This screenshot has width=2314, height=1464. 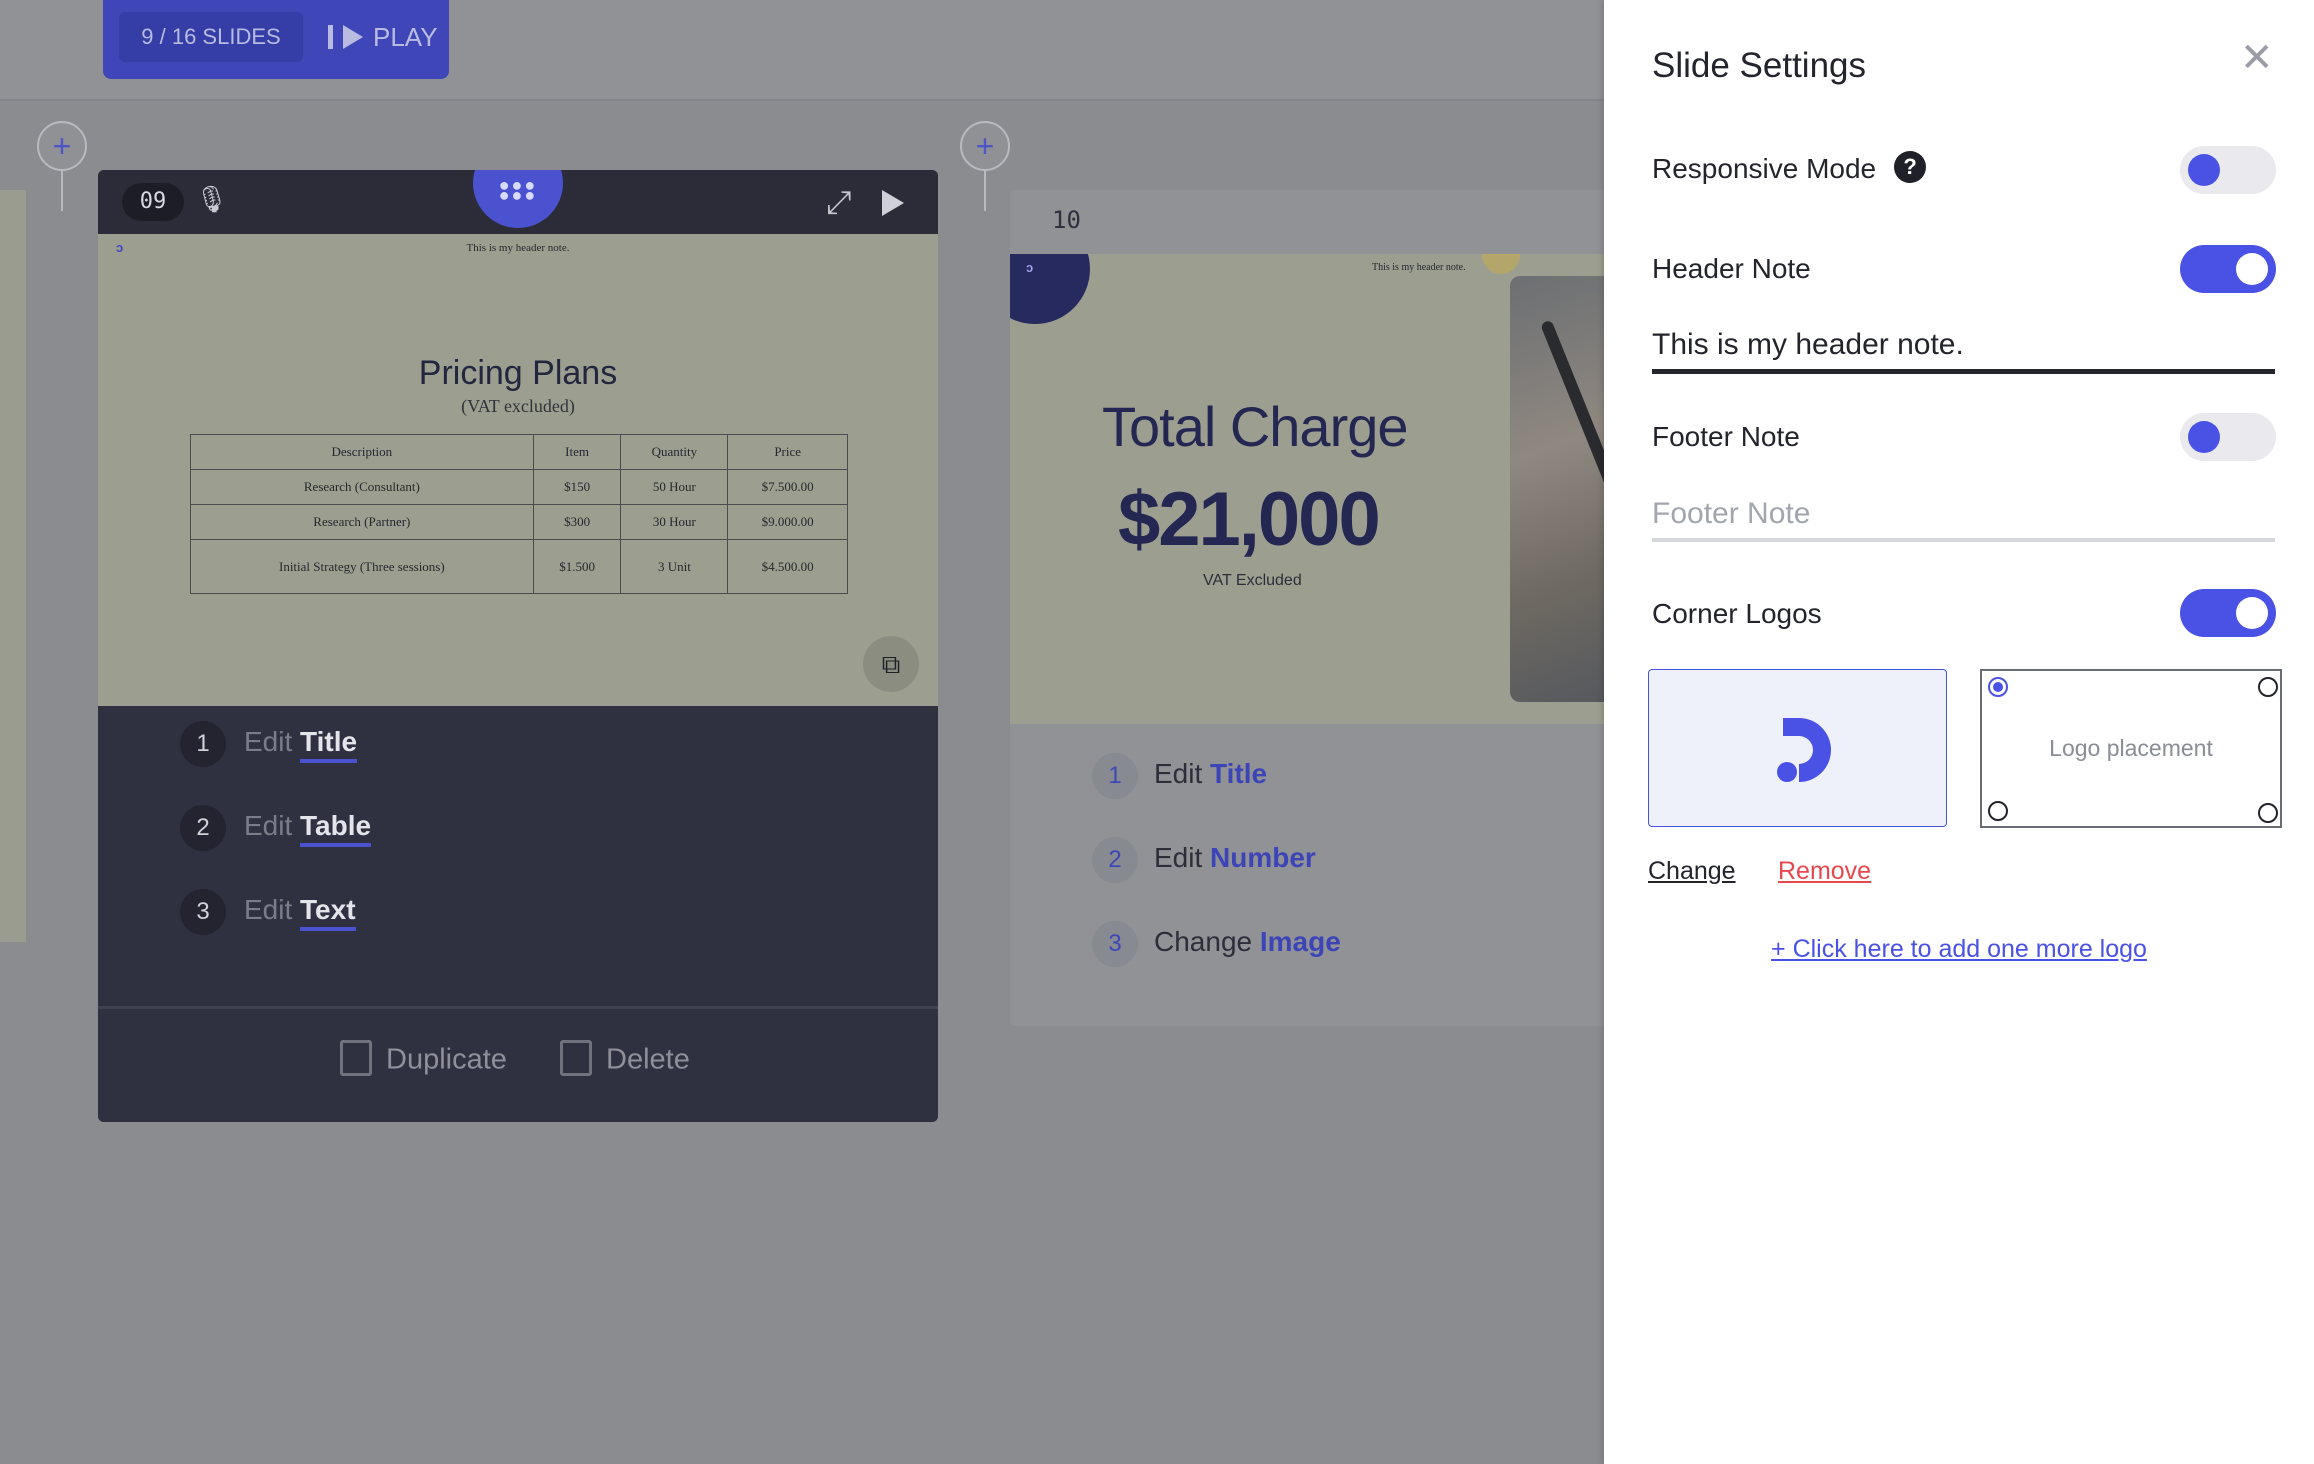 What do you see at coordinates (1963, 347) in the screenshot?
I see `header-note-input` at bounding box center [1963, 347].